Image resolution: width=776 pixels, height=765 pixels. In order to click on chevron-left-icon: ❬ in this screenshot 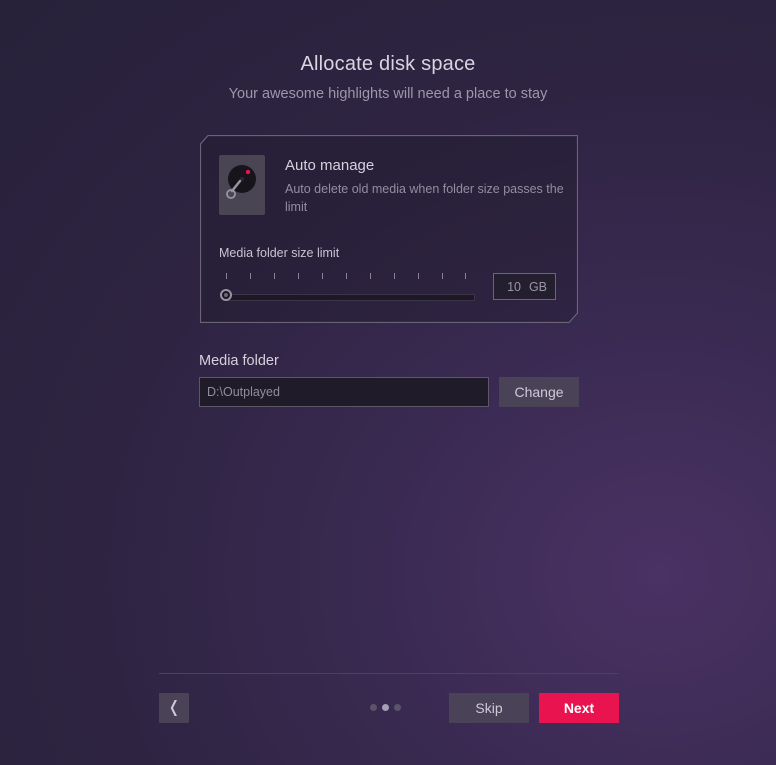, I will do `click(174, 707)`.